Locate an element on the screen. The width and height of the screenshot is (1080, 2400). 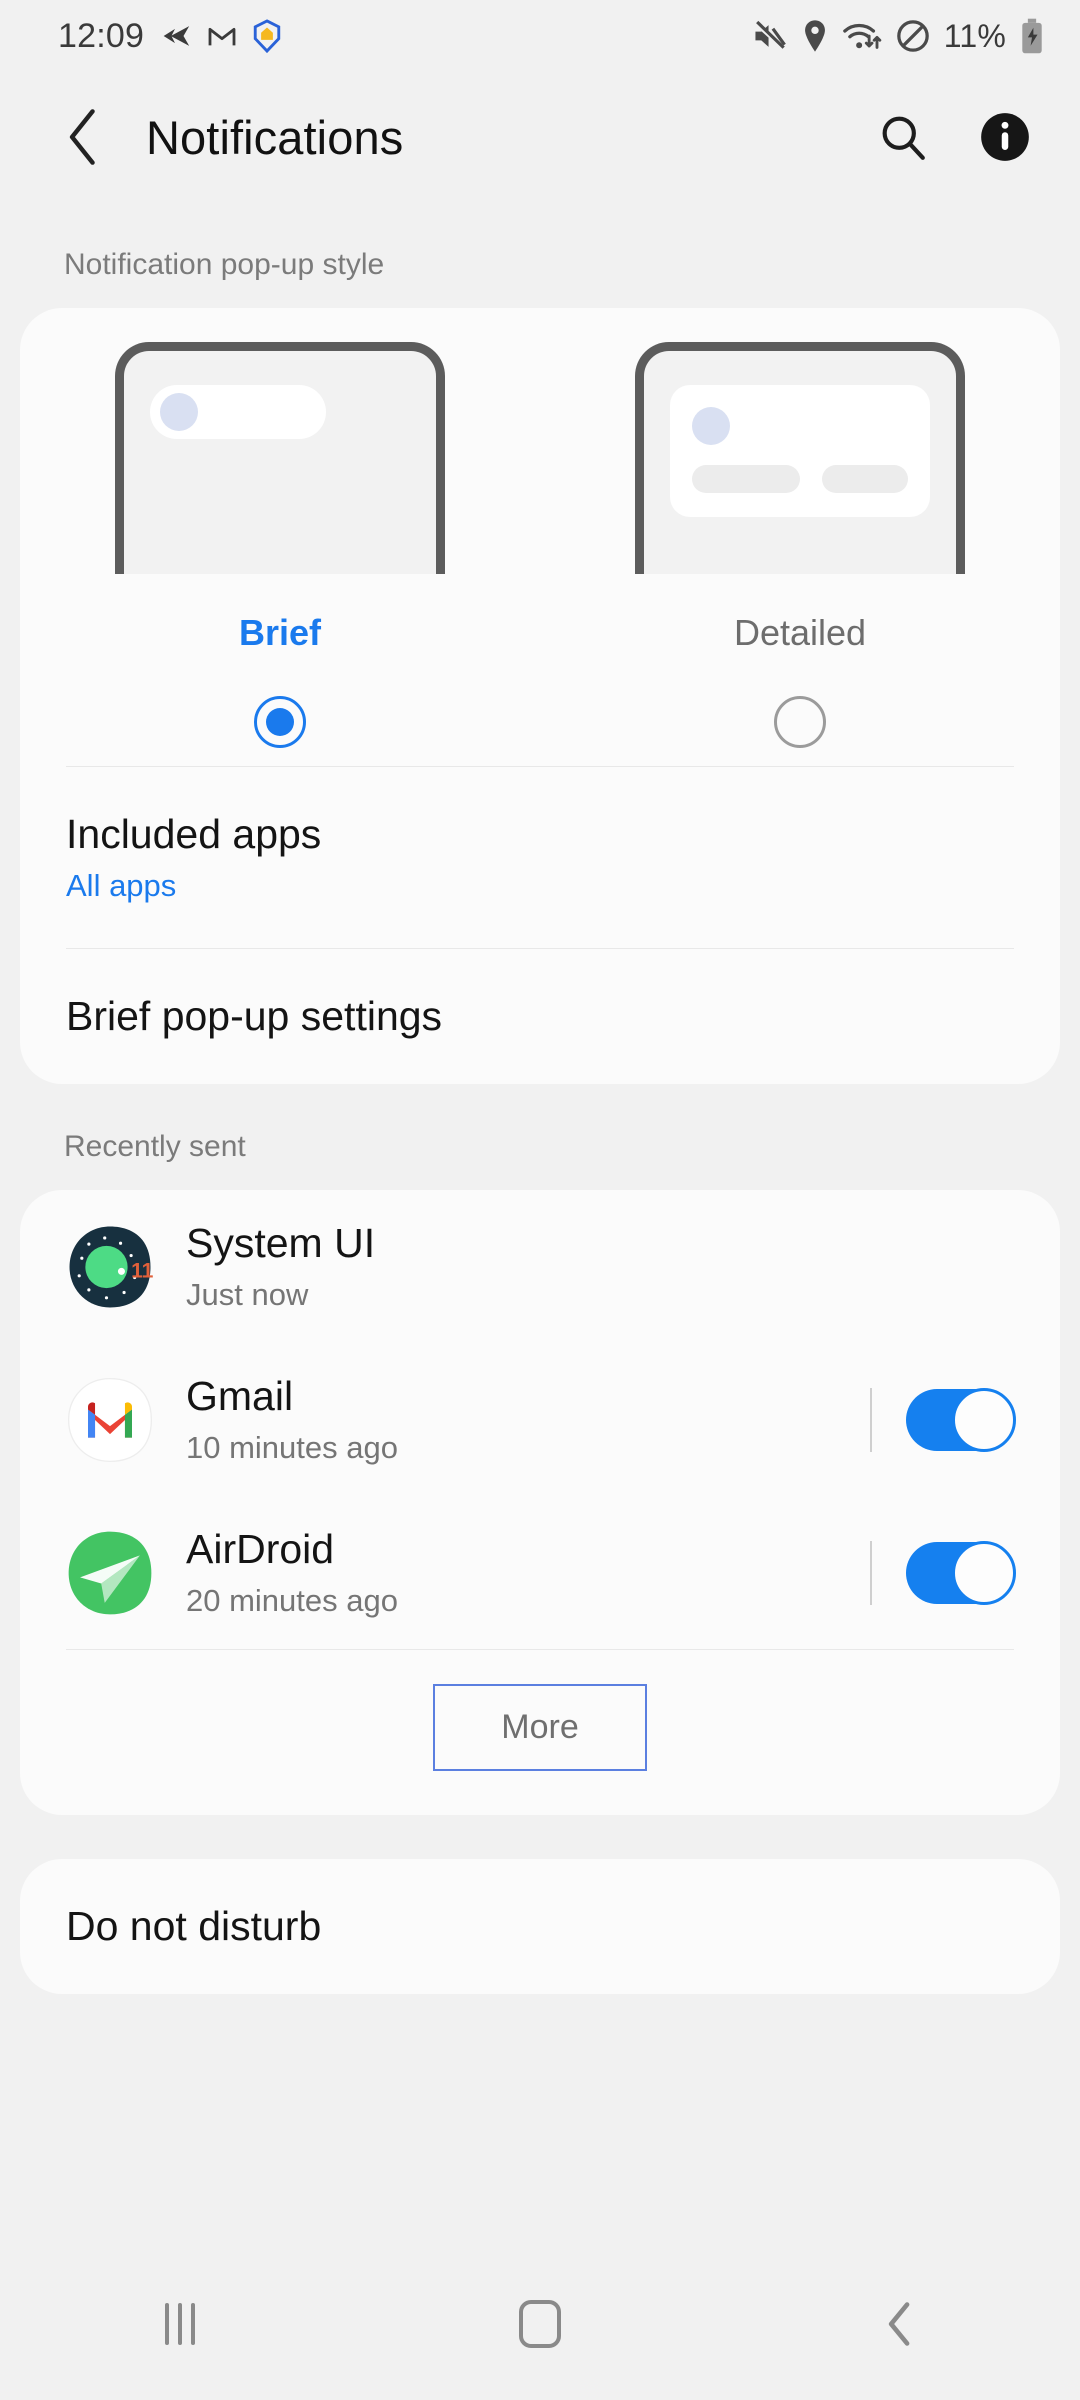
style-option-brief: Brief is located at coordinates (280, 550).